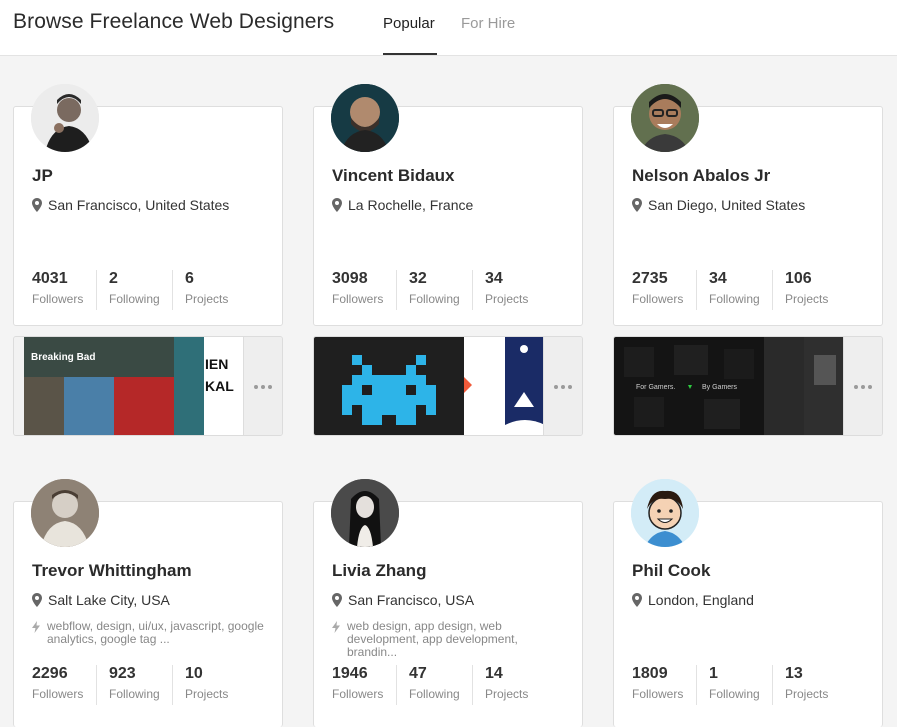  What do you see at coordinates (139, 205) in the screenshot?
I see `designer-location-text: San Francisco, United States` at bounding box center [139, 205].